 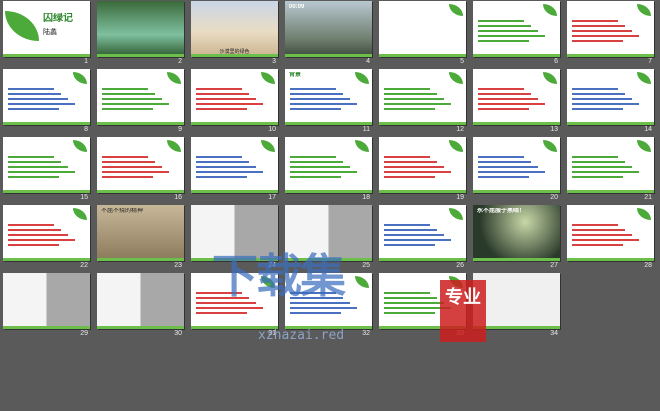 I want to click on slide-thumbnail: 22, so click(x=47, y=238).